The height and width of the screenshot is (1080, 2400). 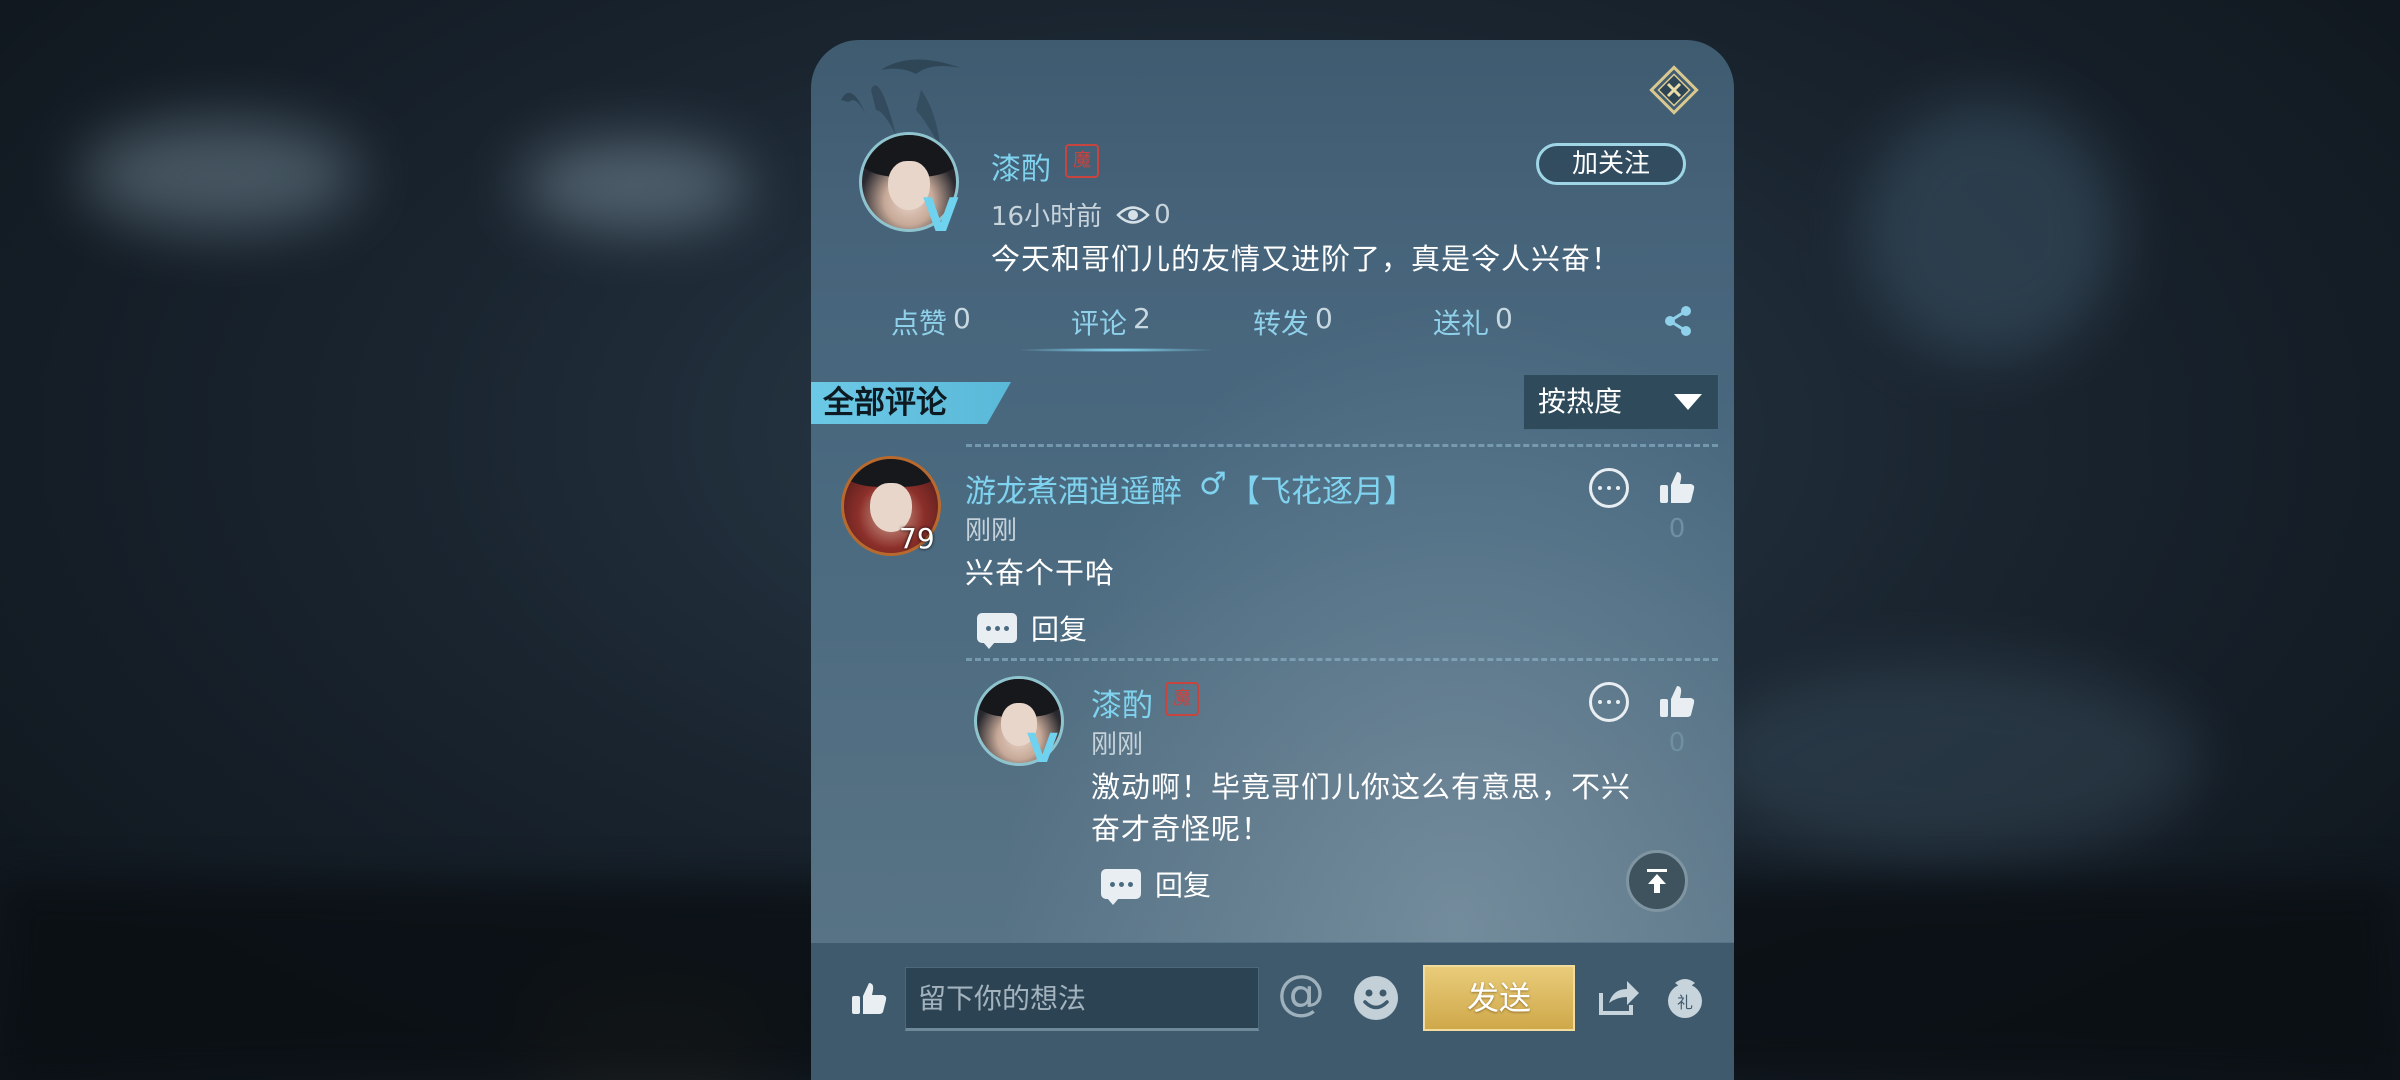 I want to click on reply-text-line1: 激动啊！毕竟哥们儿你这么有意思，不兴, so click(x=1361, y=787).